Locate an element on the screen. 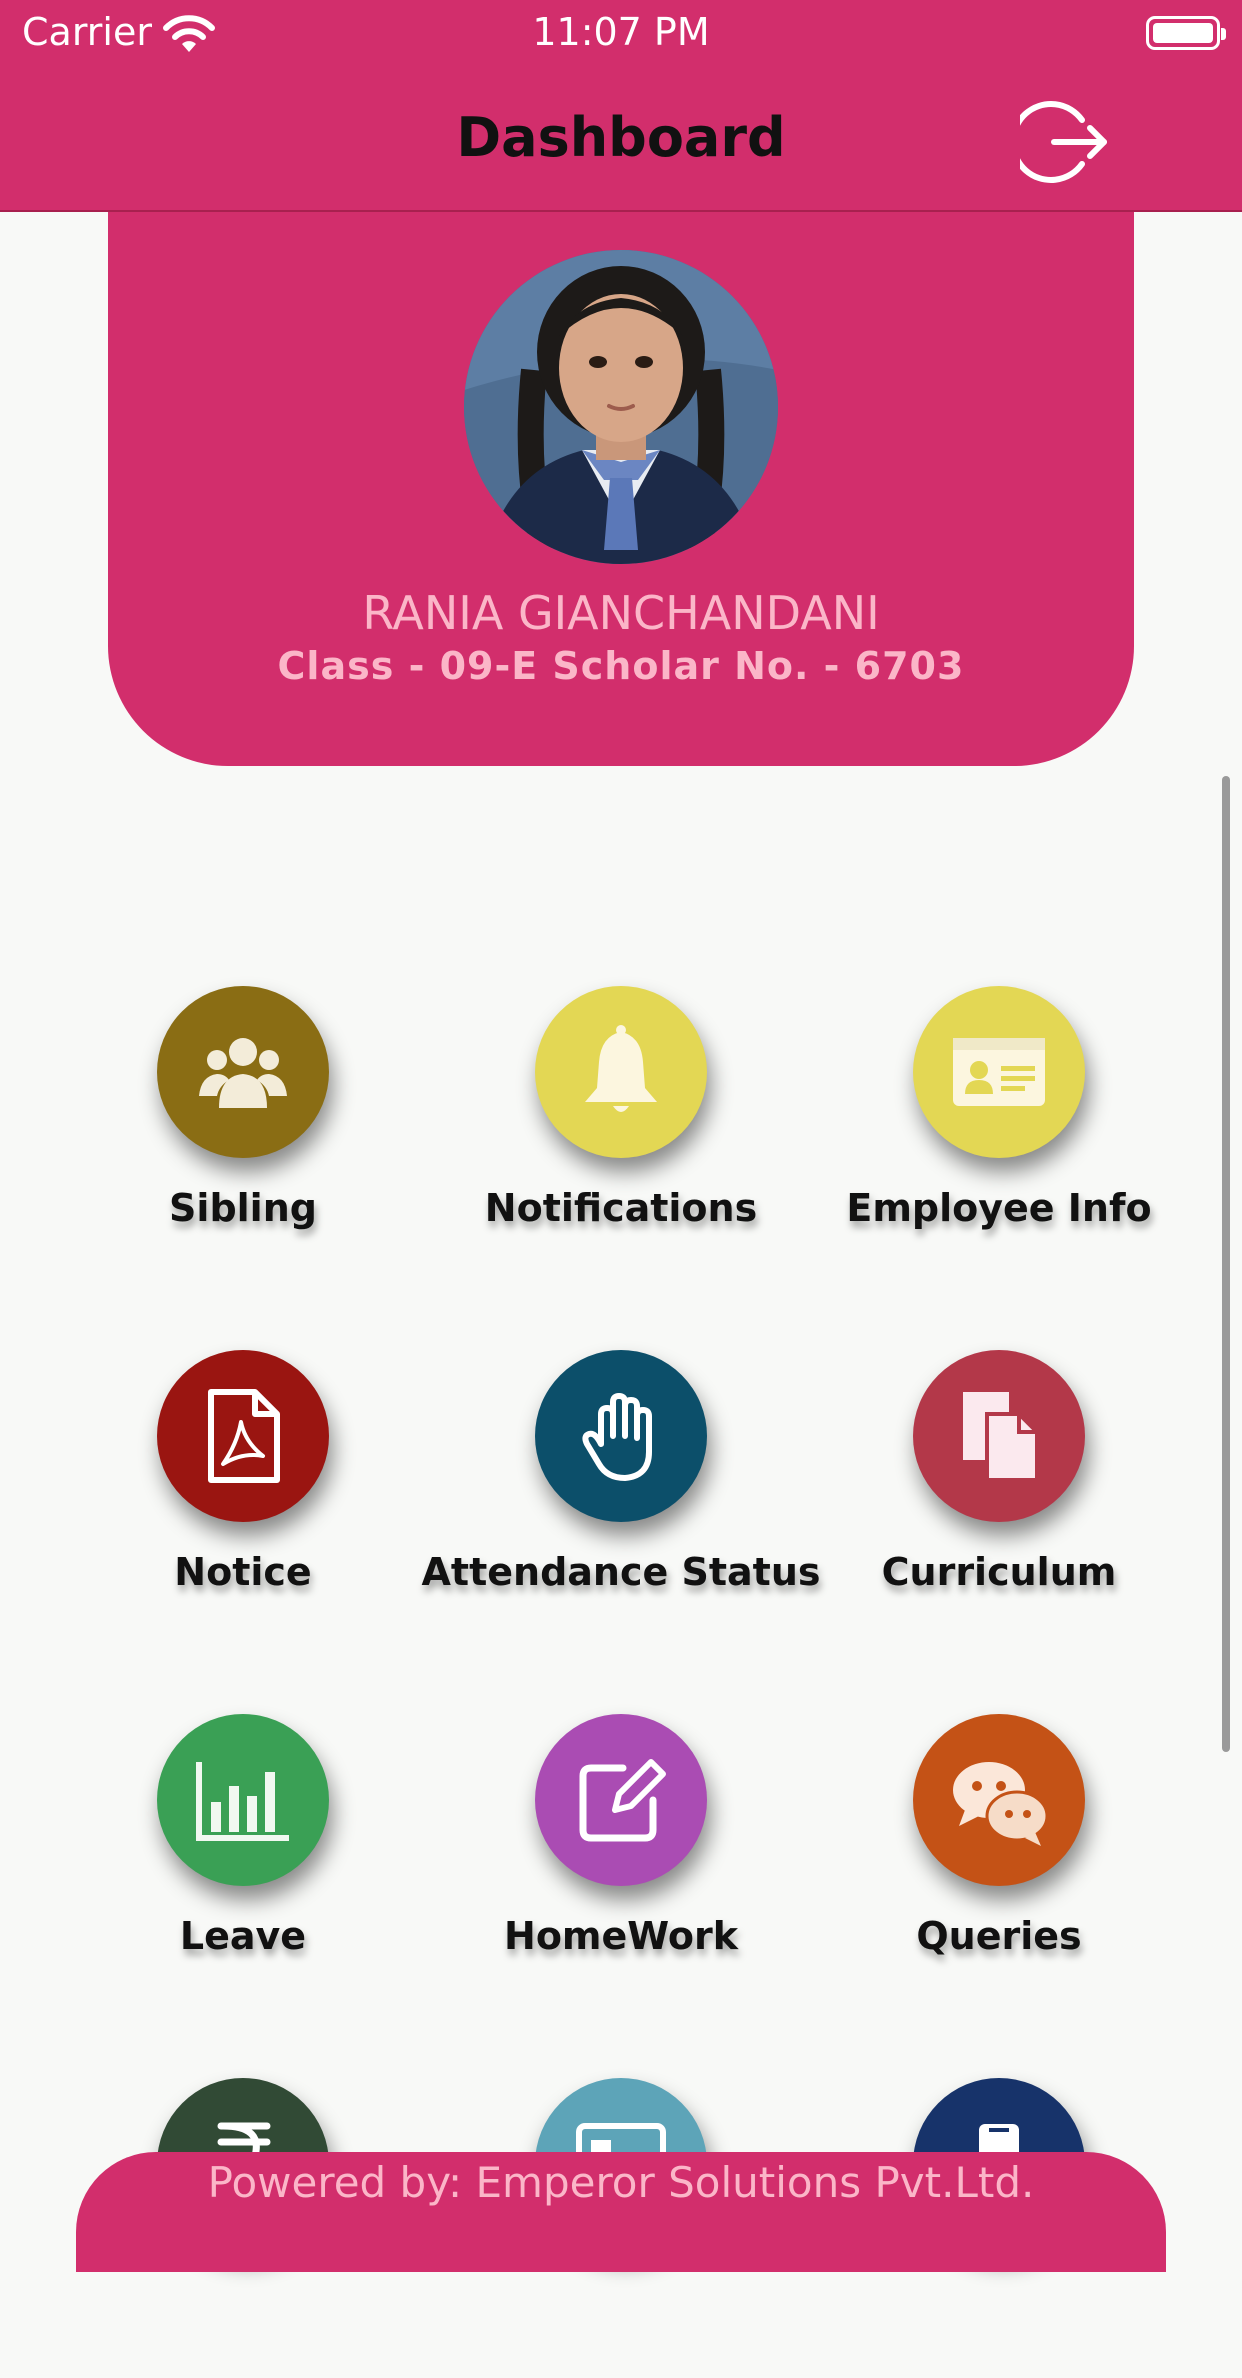 The width and height of the screenshot is (1242, 2378). menu-item-leave: Leave is located at coordinates (243, 1864).